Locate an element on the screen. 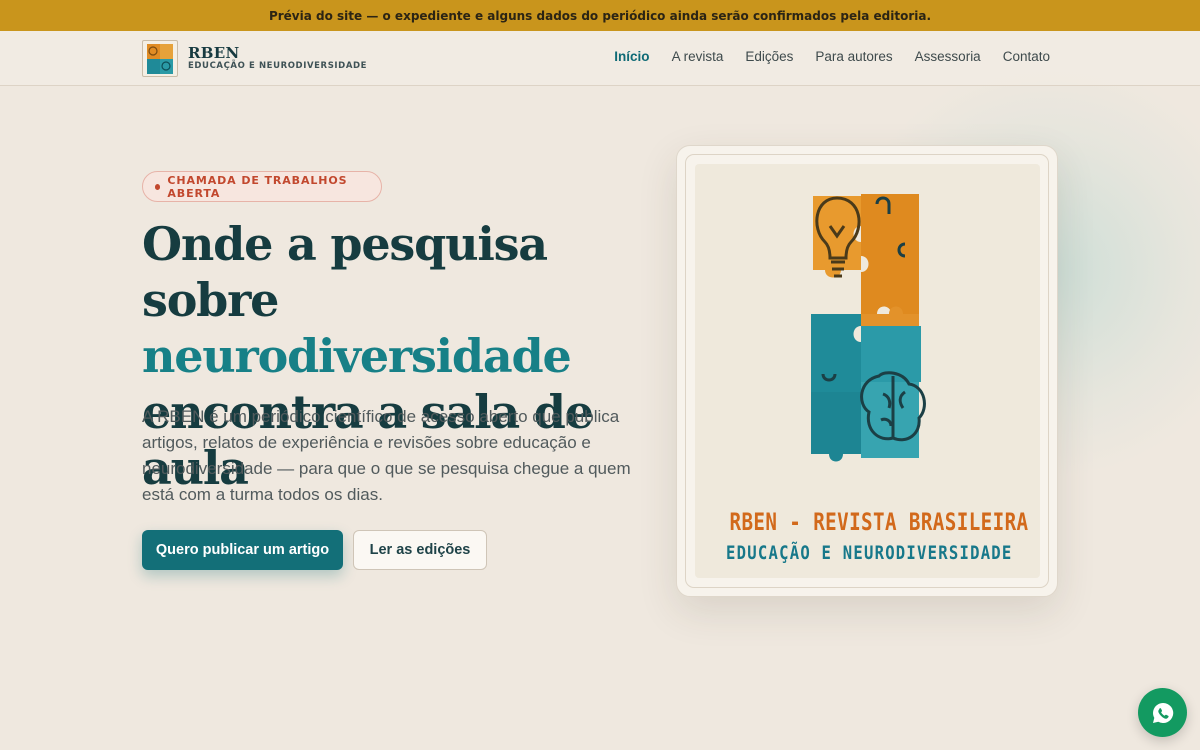  puzzle-artwork-icon is located at coordinates (868, 328).